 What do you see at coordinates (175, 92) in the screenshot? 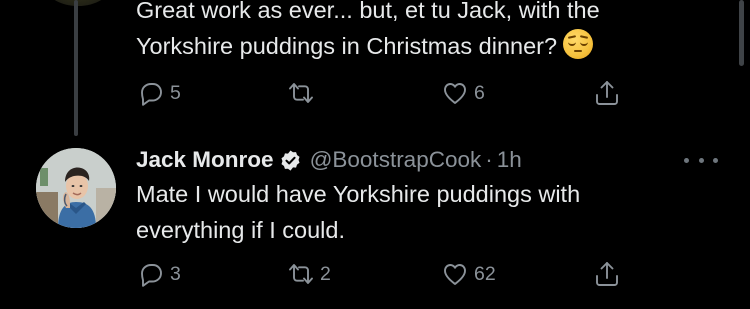
I see `parent-reply-count: 5` at bounding box center [175, 92].